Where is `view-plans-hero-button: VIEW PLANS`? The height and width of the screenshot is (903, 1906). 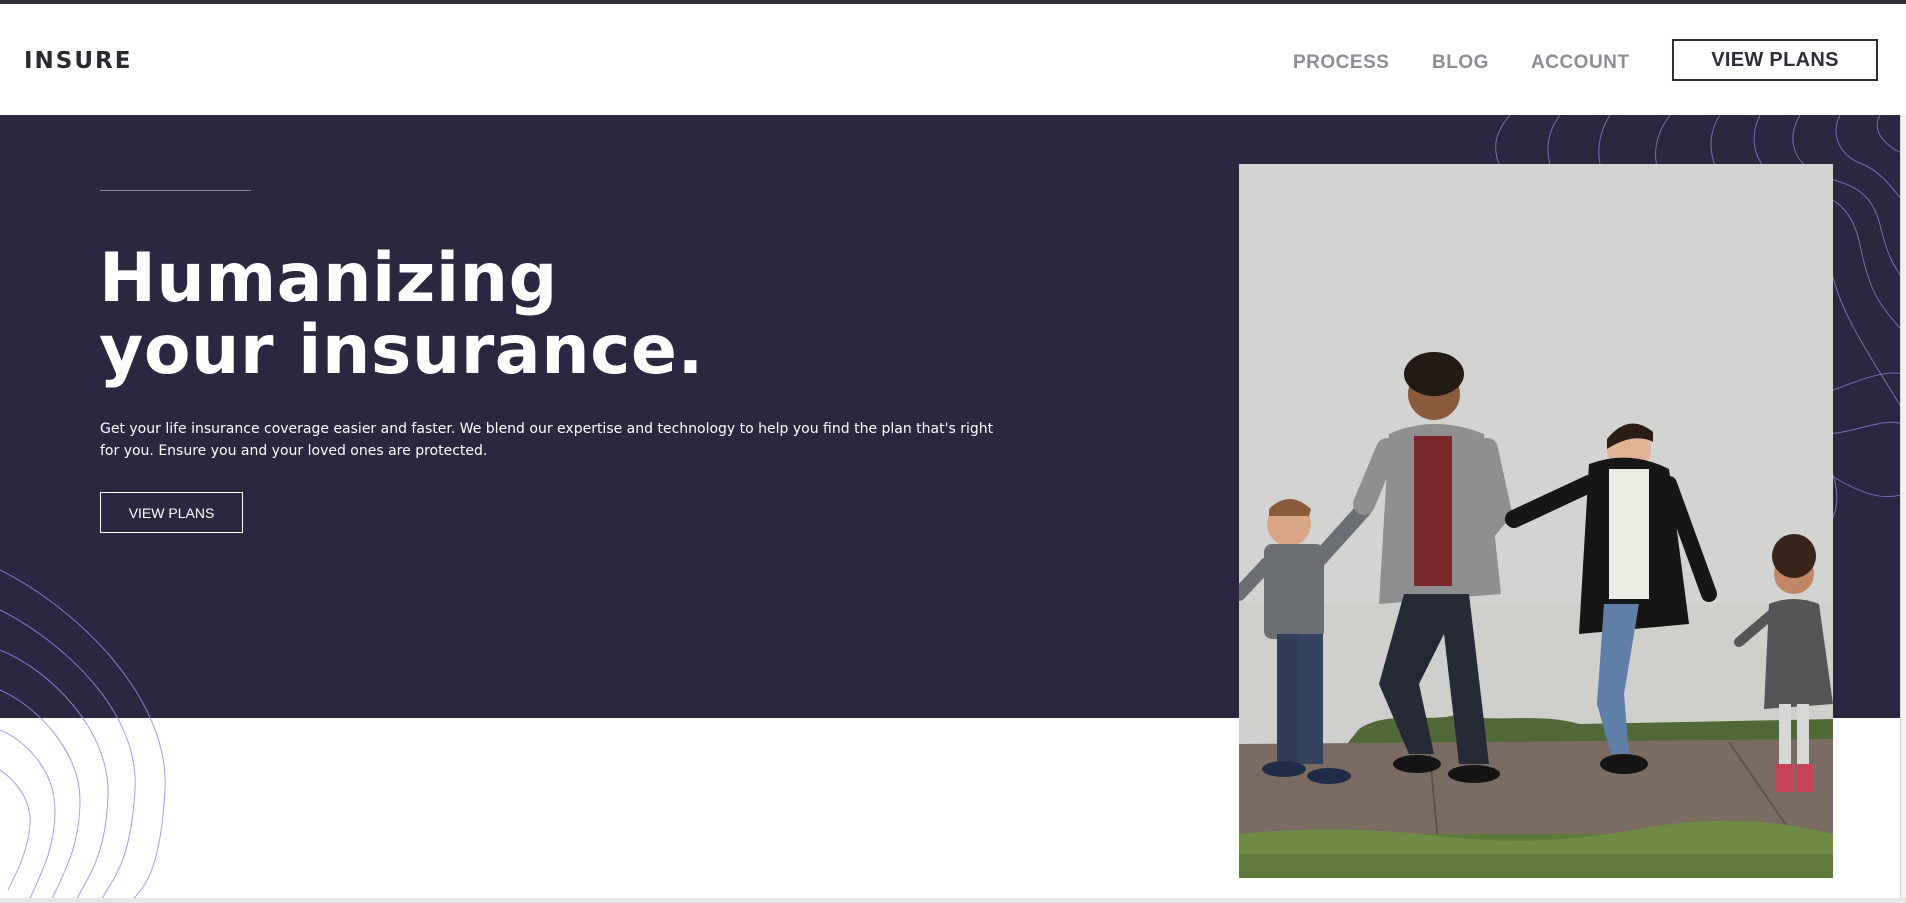
view-plans-hero-button: VIEW PLANS is located at coordinates (171, 512).